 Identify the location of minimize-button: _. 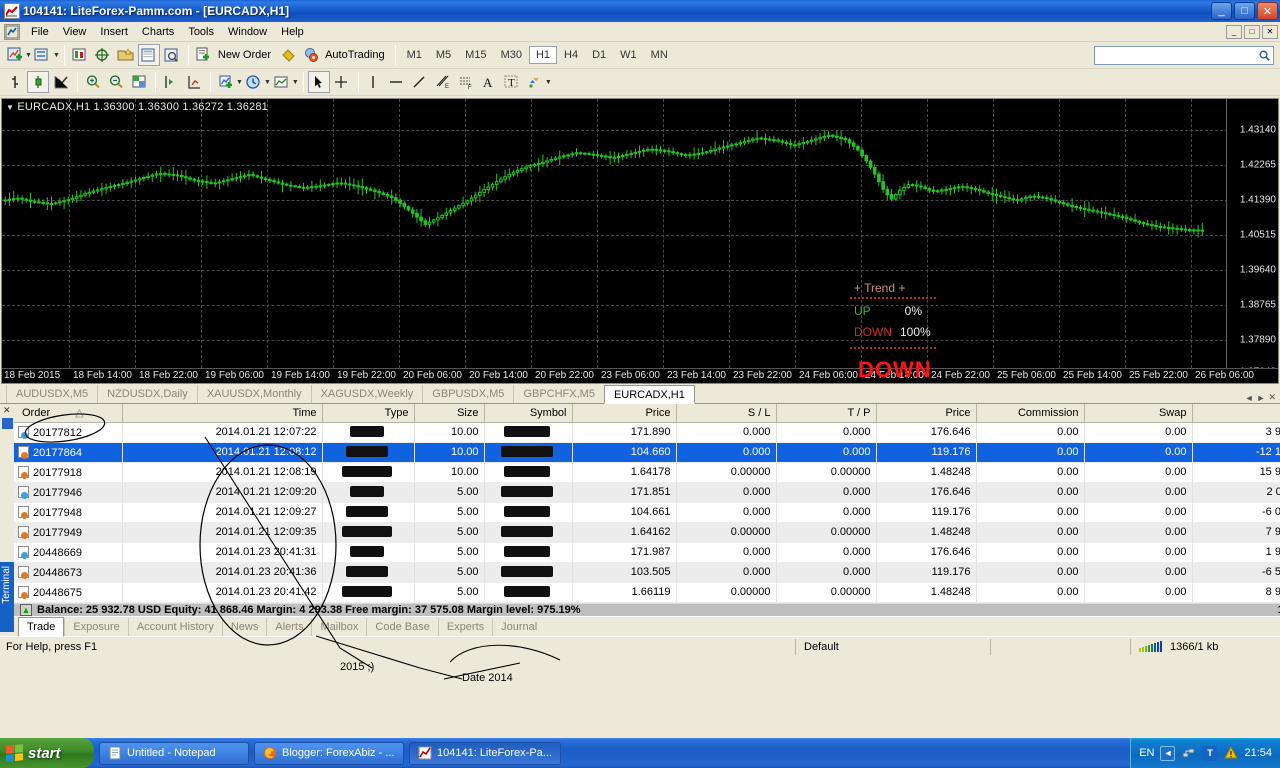
(1221, 11).